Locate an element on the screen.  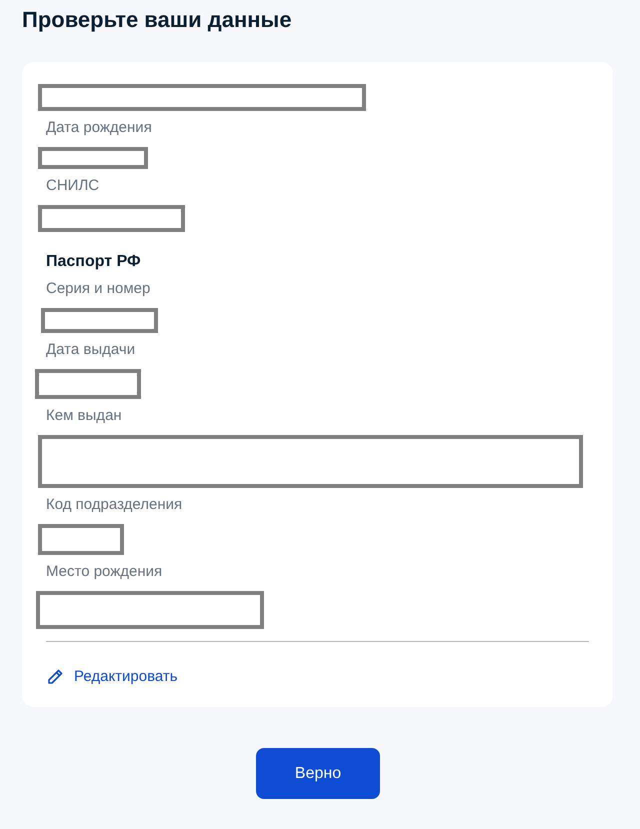
field-label: Серия и номер is located at coordinates (98, 289).